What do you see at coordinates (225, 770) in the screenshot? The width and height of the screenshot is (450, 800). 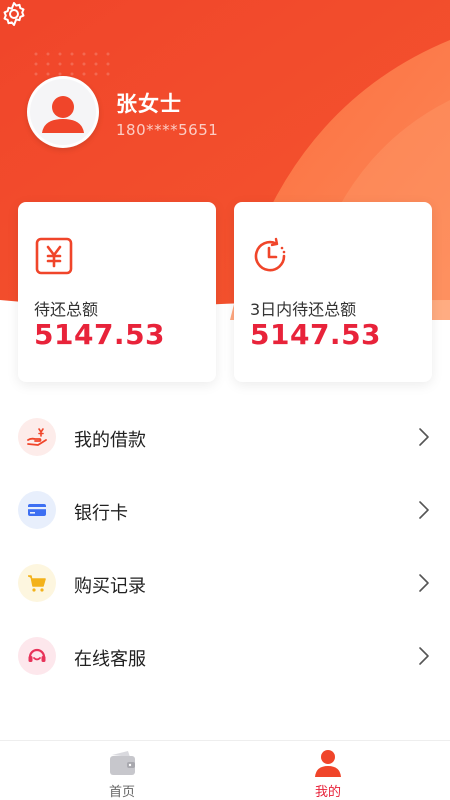 I see `bottom-tab-bar: 首页 我的` at bounding box center [225, 770].